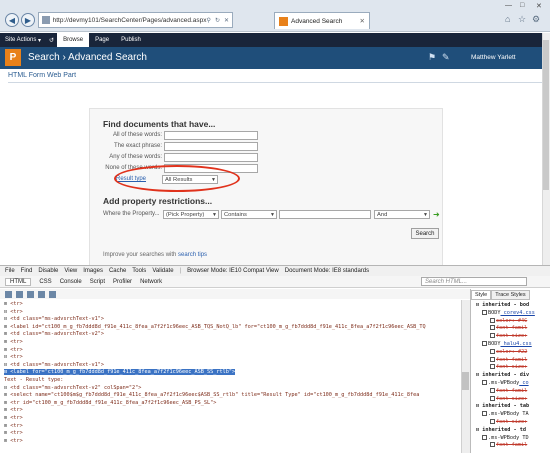 The height and width of the screenshot is (453, 550). What do you see at coordinates (325, 214) in the screenshot?
I see `property-value-input` at bounding box center [325, 214].